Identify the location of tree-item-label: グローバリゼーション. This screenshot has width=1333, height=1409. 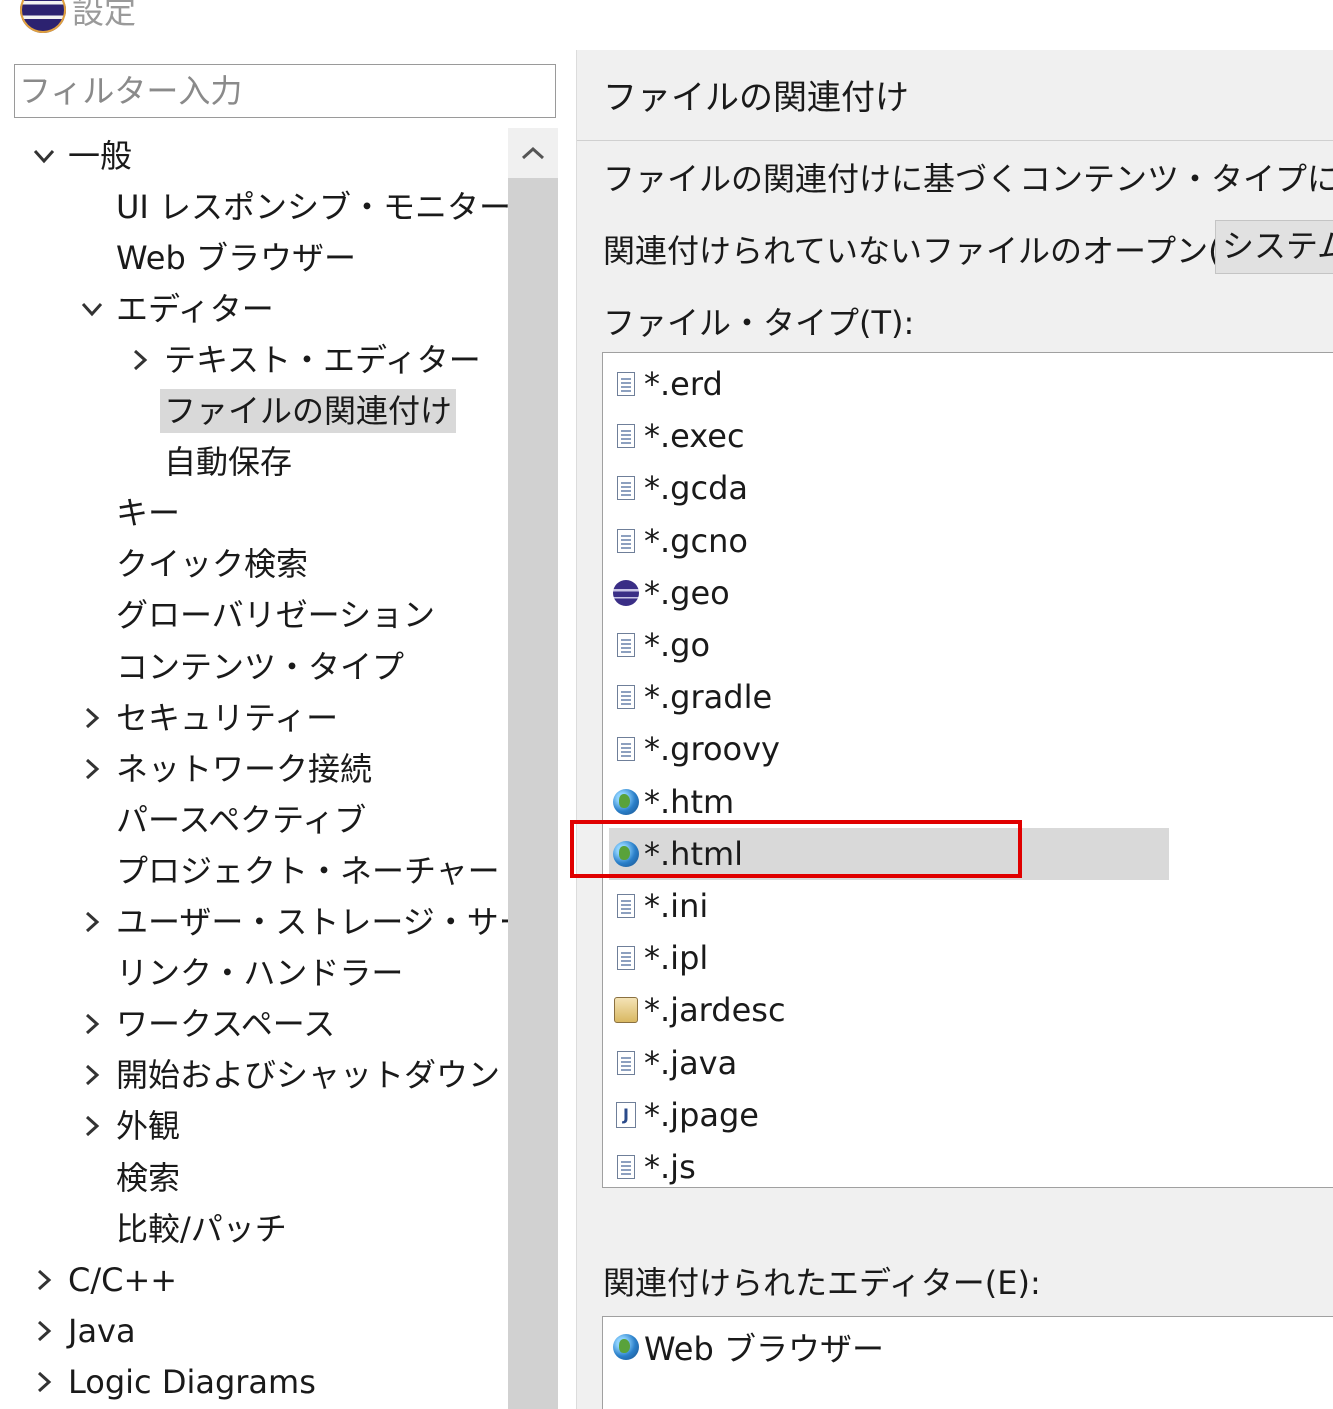
(276, 615).